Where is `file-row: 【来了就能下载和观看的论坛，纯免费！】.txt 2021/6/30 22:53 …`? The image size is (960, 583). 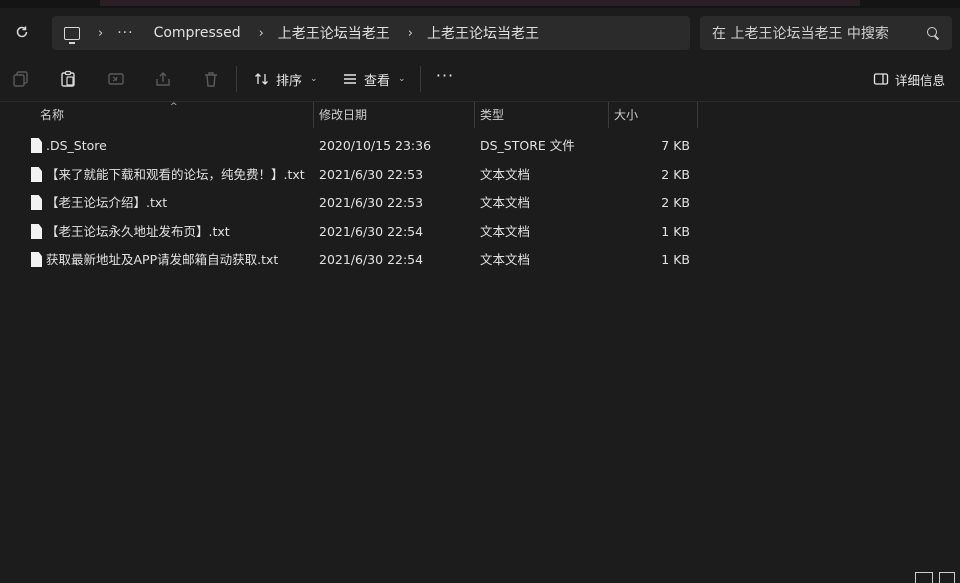 file-row: 【来了就能下载和观看的论坛，纯免费！】.txt 2021/6/30 22:53 … is located at coordinates (350, 175).